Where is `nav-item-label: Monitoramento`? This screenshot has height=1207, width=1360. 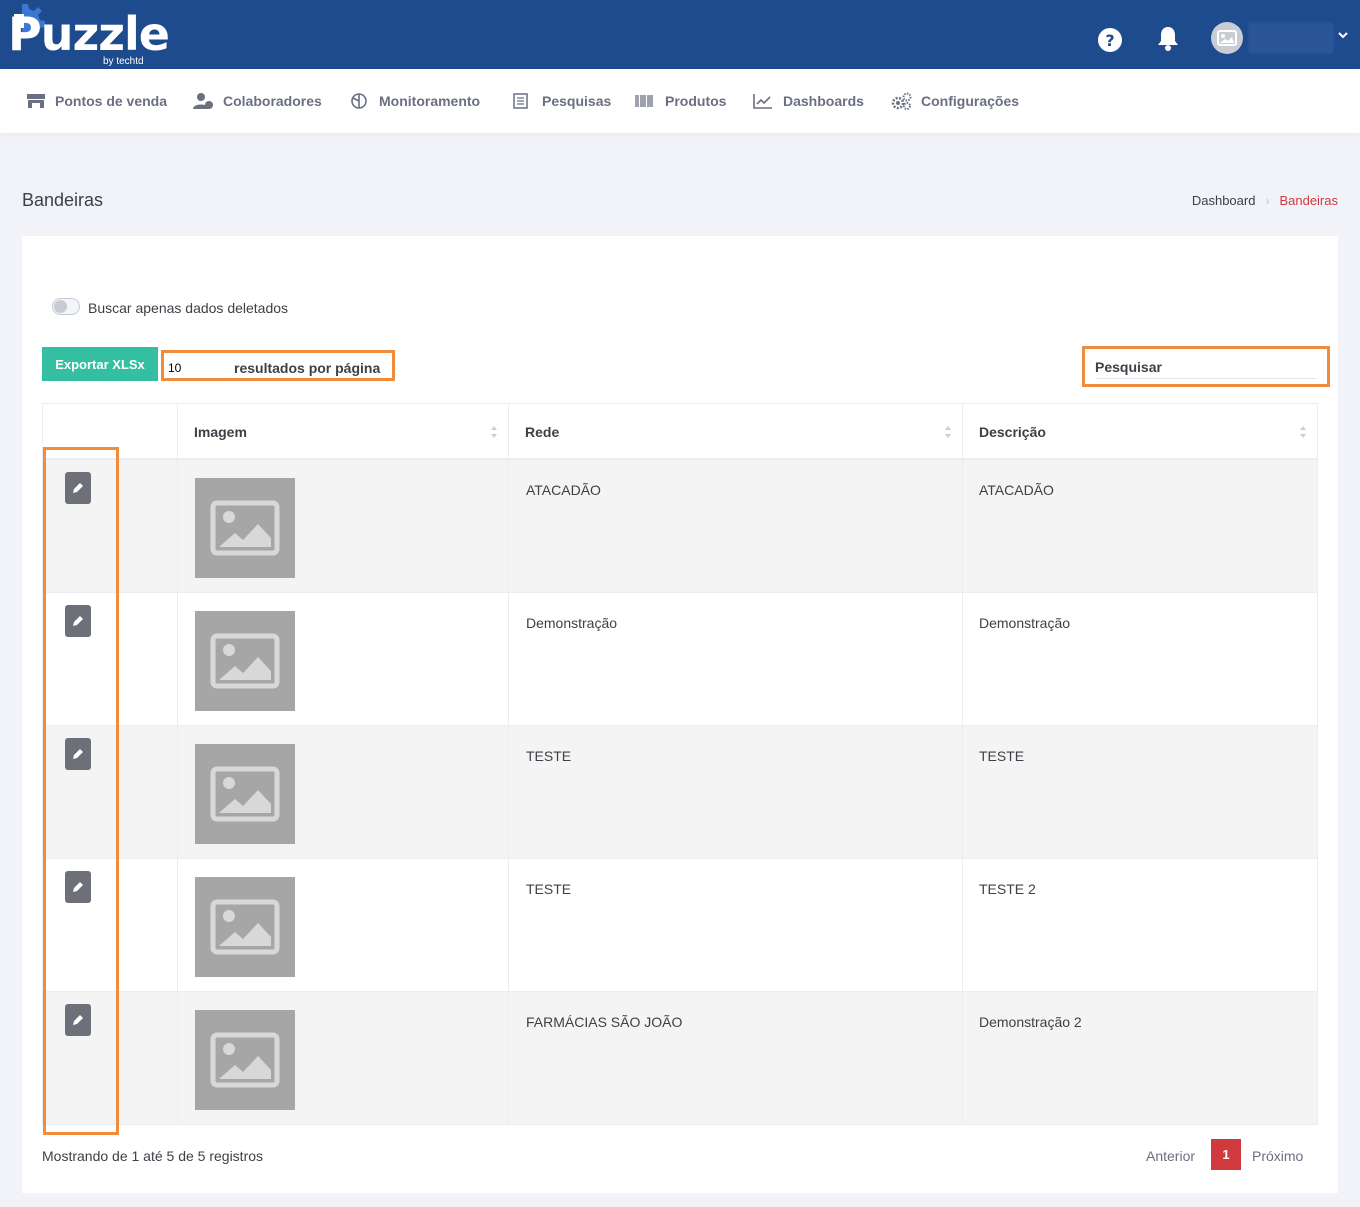
nav-item-label: Monitoramento is located at coordinates (430, 101).